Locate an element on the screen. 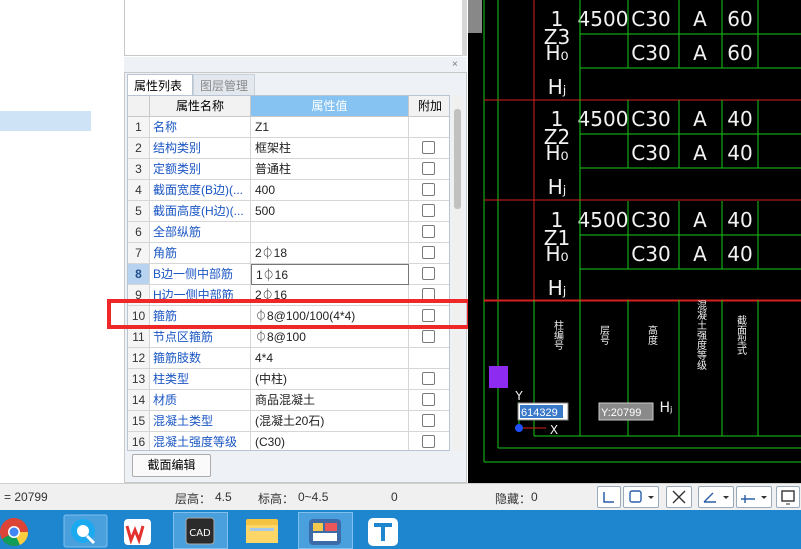 The image size is (801, 549). row-number: 7 is located at coordinates (139, 253).